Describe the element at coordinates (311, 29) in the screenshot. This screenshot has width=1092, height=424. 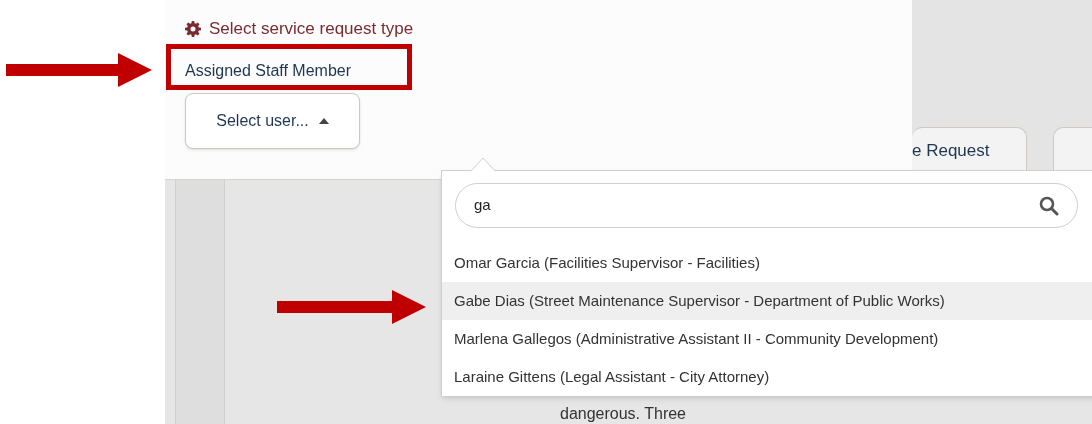
I see `service-type-link: Select service request type` at that location.